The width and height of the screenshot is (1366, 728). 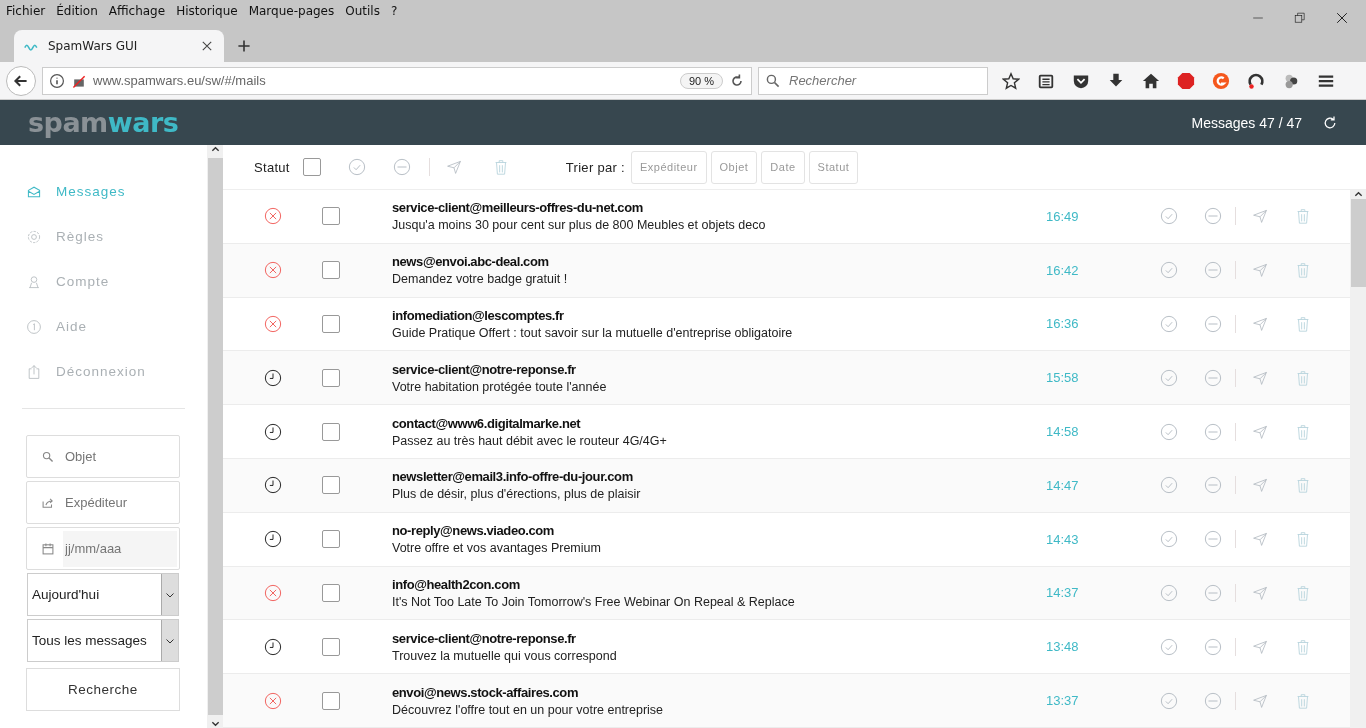 What do you see at coordinates (1063, 647) in the screenshot?
I see `message-time: 13:48` at bounding box center [1063, 647].